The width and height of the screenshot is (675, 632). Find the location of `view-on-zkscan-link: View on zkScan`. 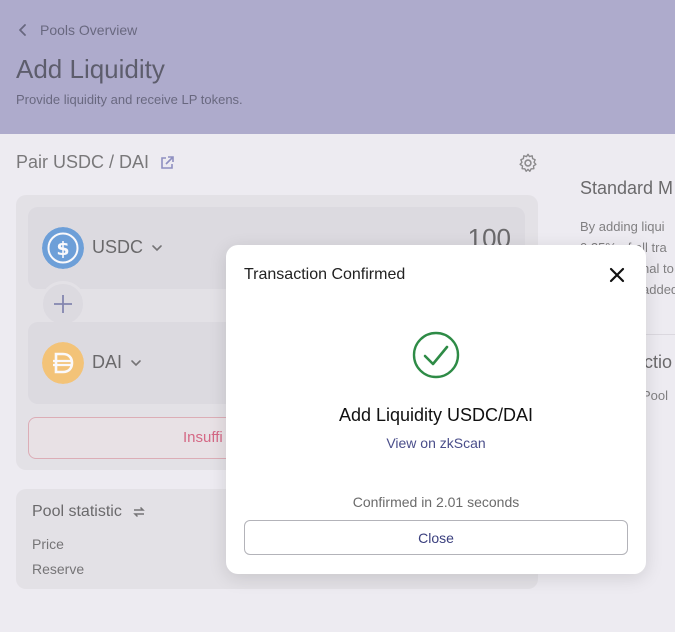

view-on-zkscan-link: View on zkScan is located at coordinates (436, 443).